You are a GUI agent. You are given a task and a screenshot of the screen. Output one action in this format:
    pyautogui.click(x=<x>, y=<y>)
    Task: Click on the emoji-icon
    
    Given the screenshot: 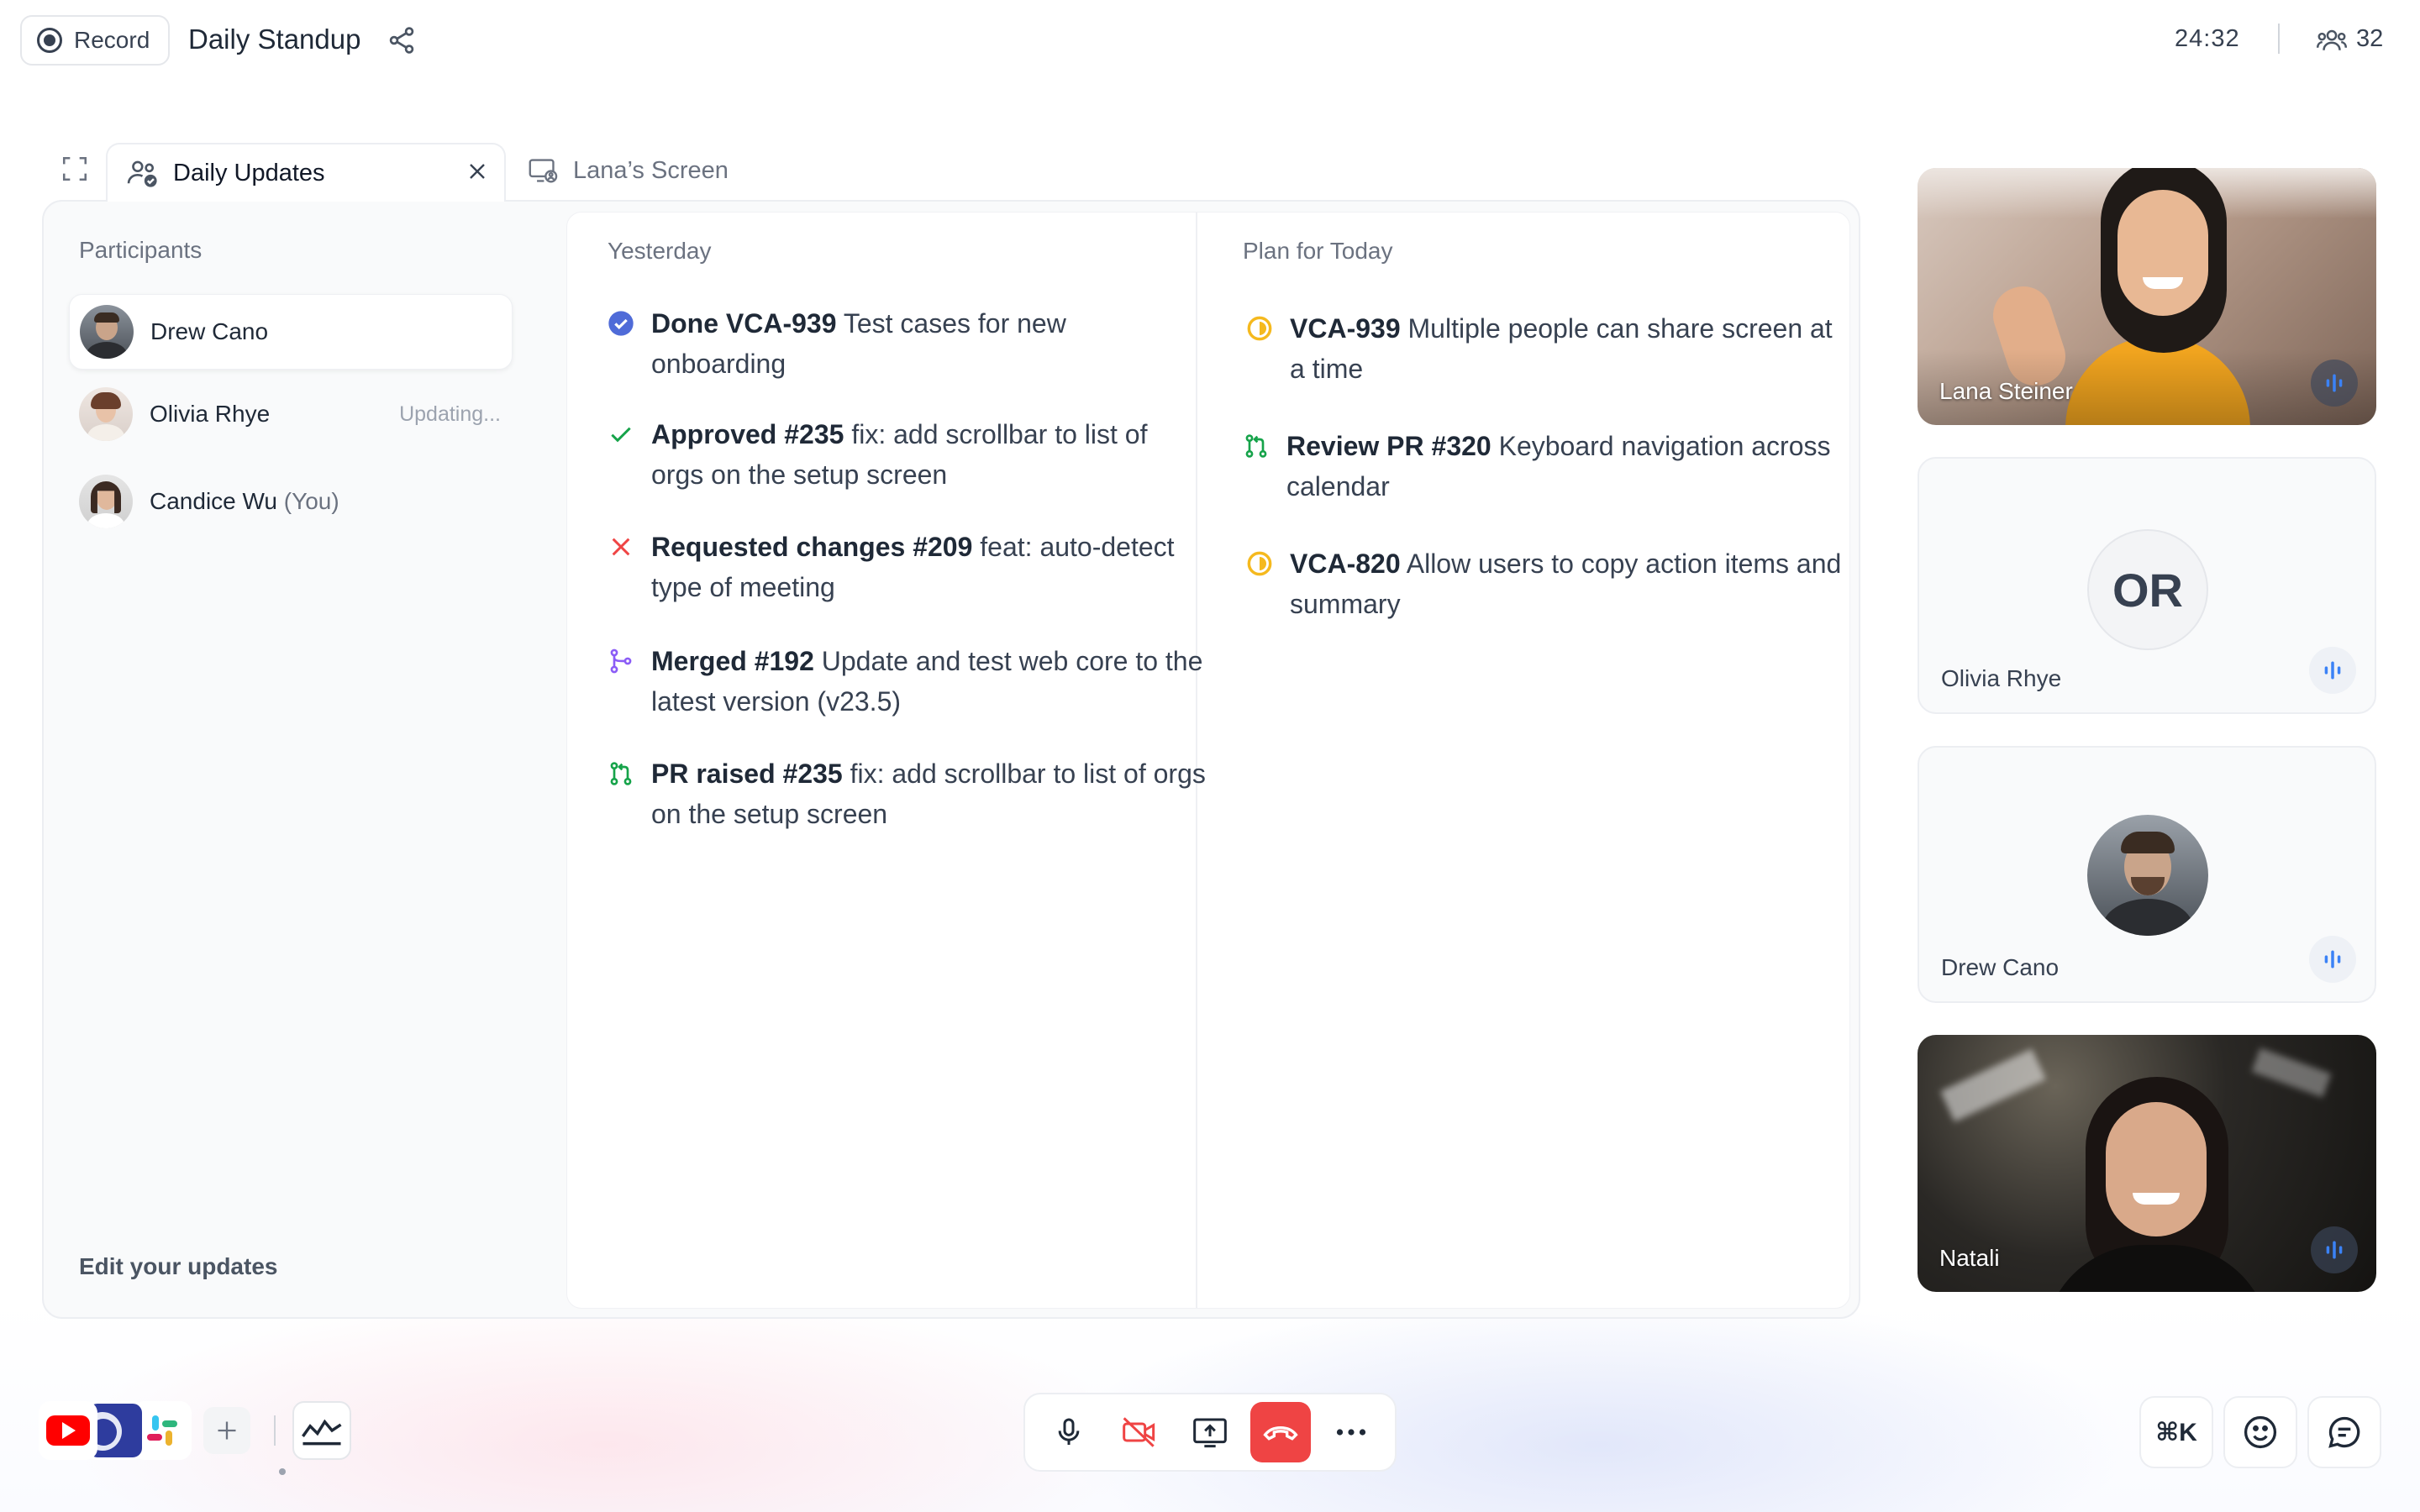 What is the action you would take?
    pyautogui.click(x=2261, y=1432)
    